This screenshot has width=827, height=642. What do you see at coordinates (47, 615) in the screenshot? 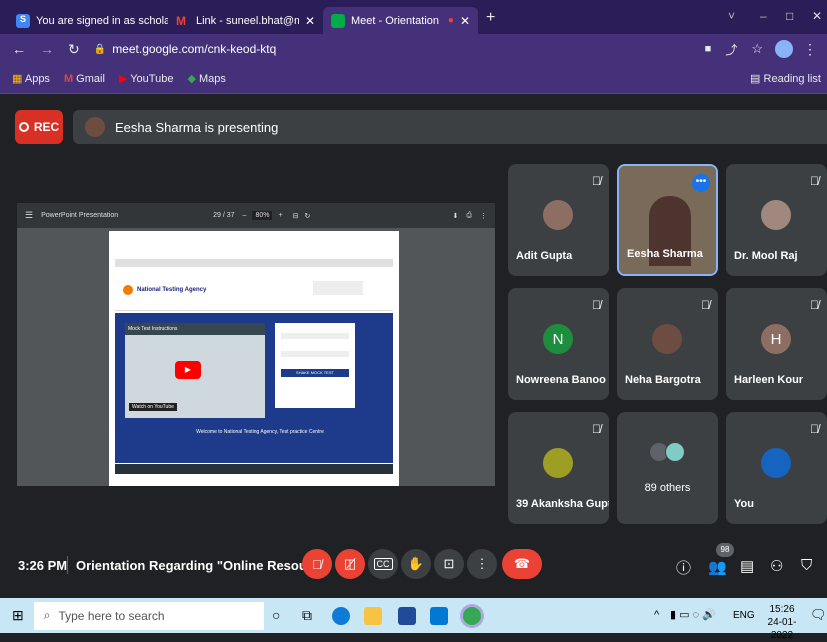
I see `search-icon: ⌕` at bounding box center [47, 615].